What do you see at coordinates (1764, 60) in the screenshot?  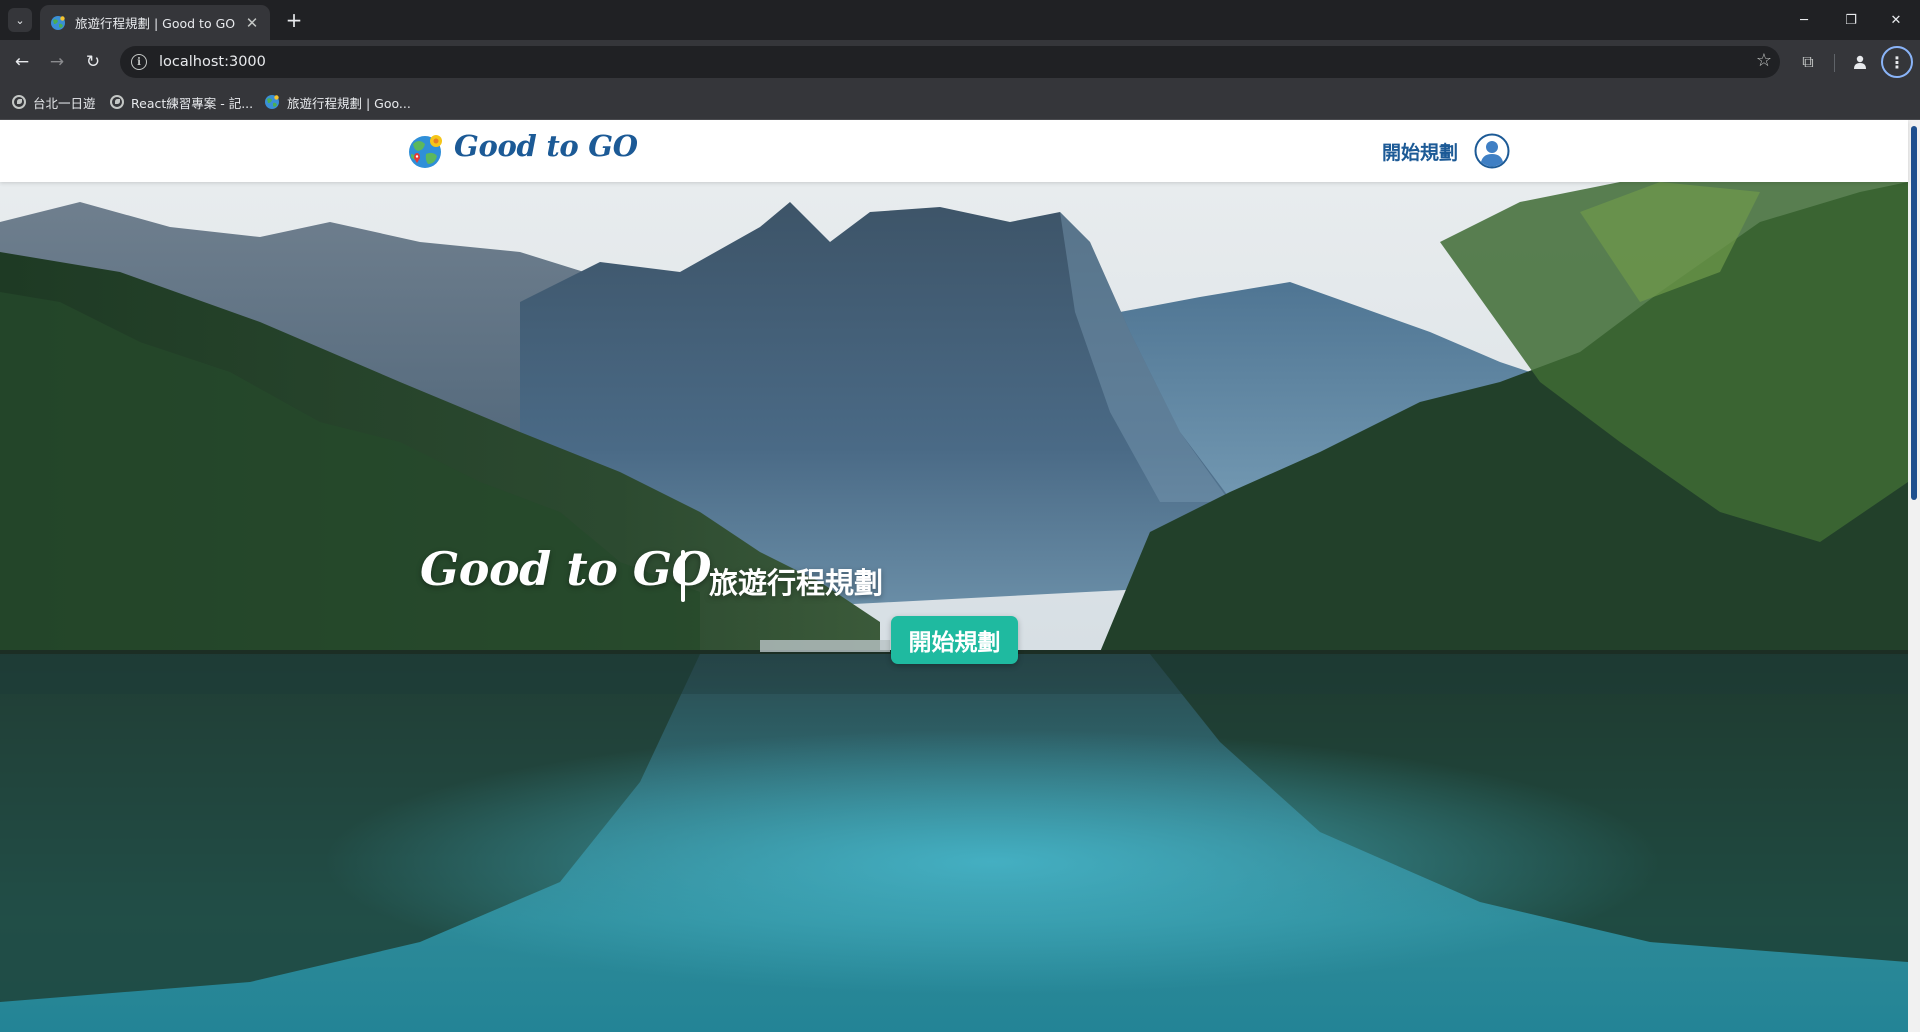 I see `bookmark-star-icon: ☆` at bounding box center [1764, 60].